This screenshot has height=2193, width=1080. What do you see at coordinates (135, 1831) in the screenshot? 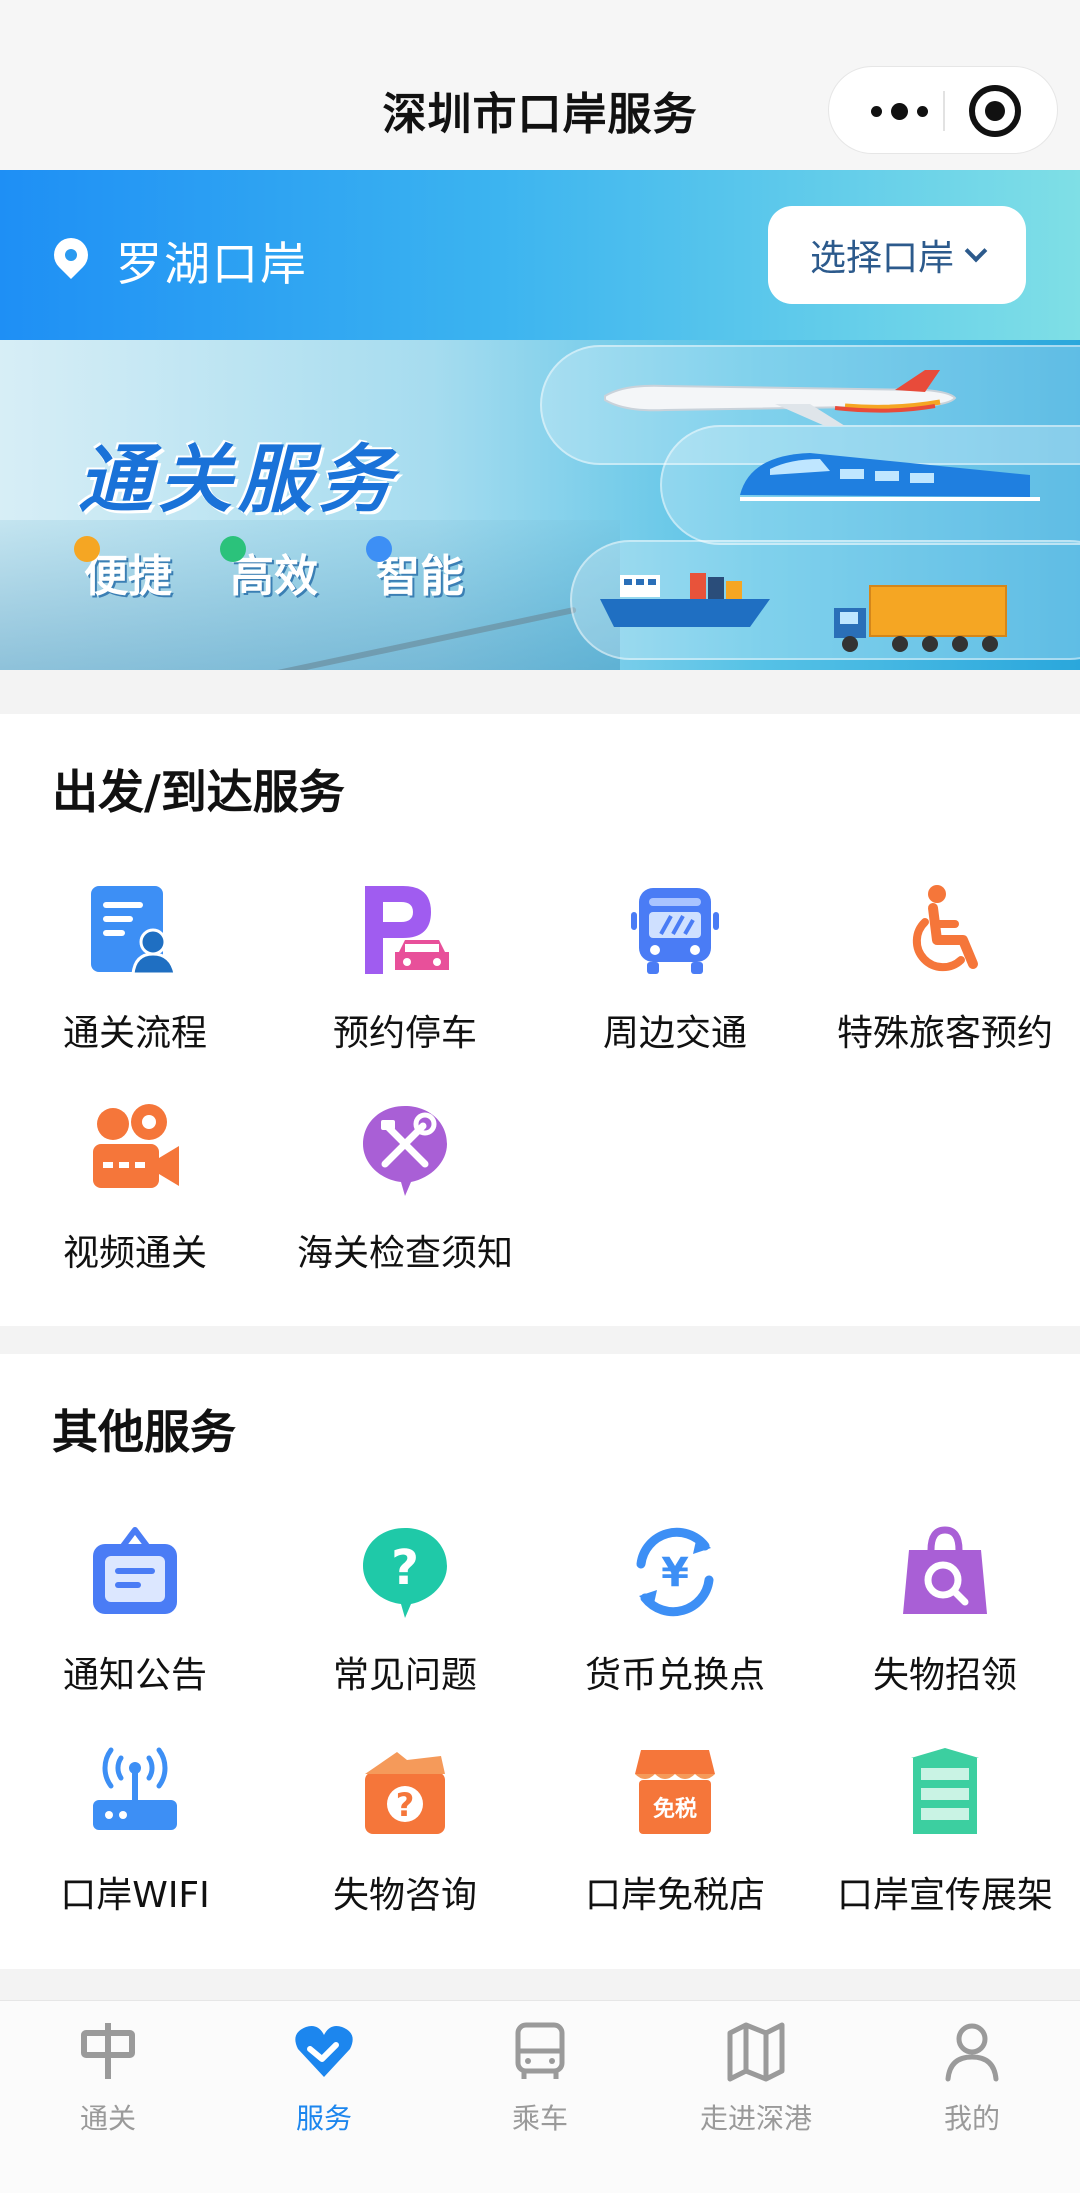
I see `service-port-wifi: 口岸WIFI` at bounding box center [135, 1831].